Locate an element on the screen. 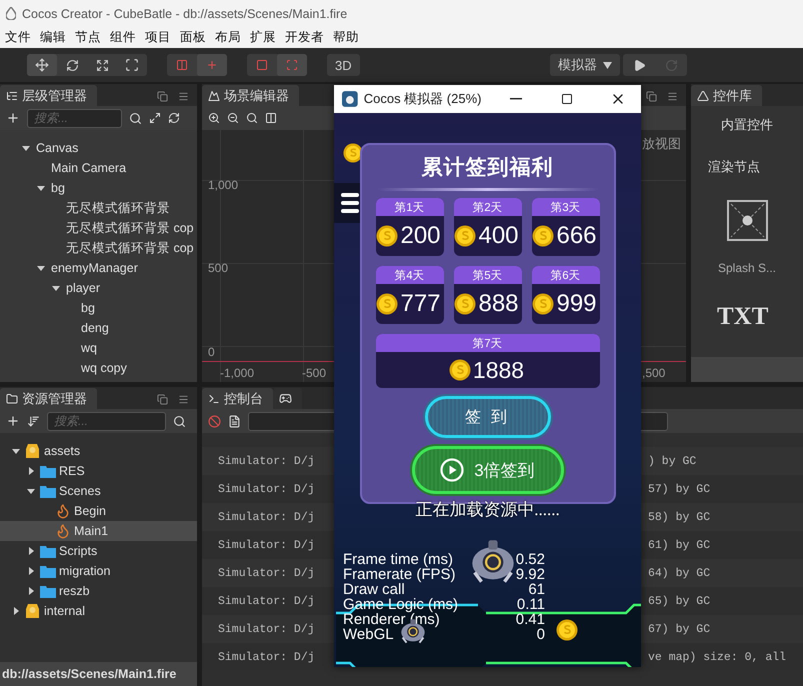 This screenshot has width=803, height=686. node-label: 无尽模式循环背景 is located at coordinates (118, 208).